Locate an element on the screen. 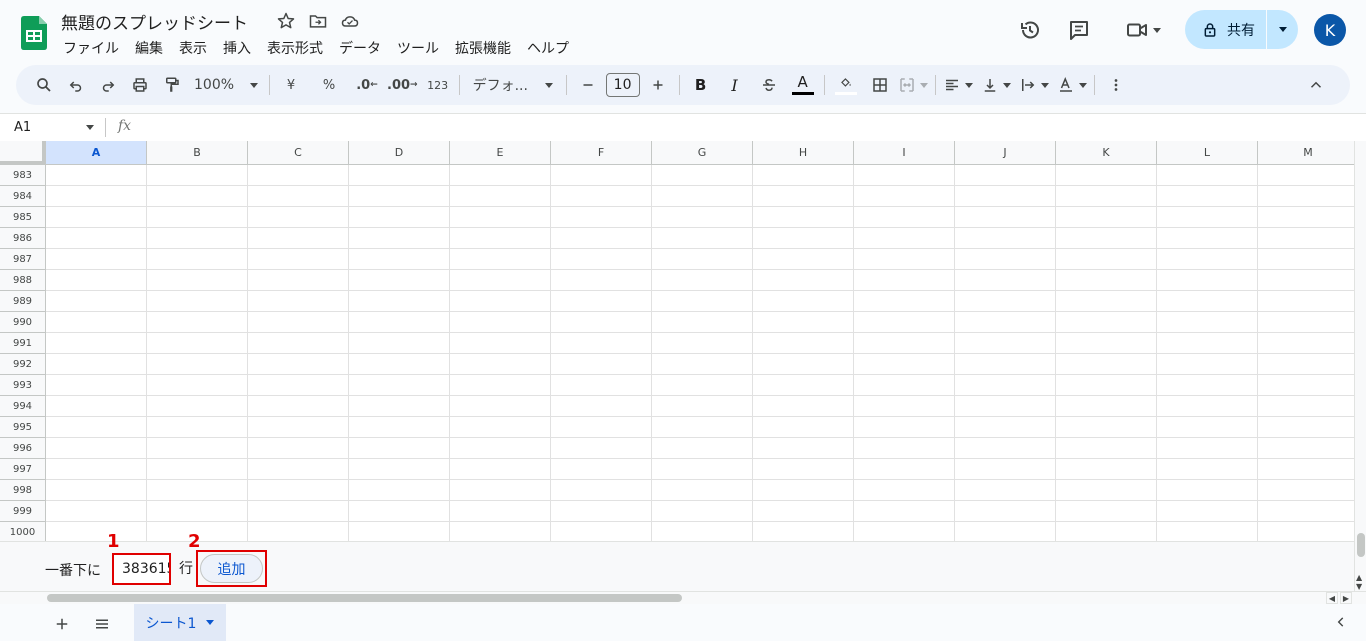 The height and width of the screenshot is (641, 1366). text-wrapping-button is located at coordinates (1034, 85).